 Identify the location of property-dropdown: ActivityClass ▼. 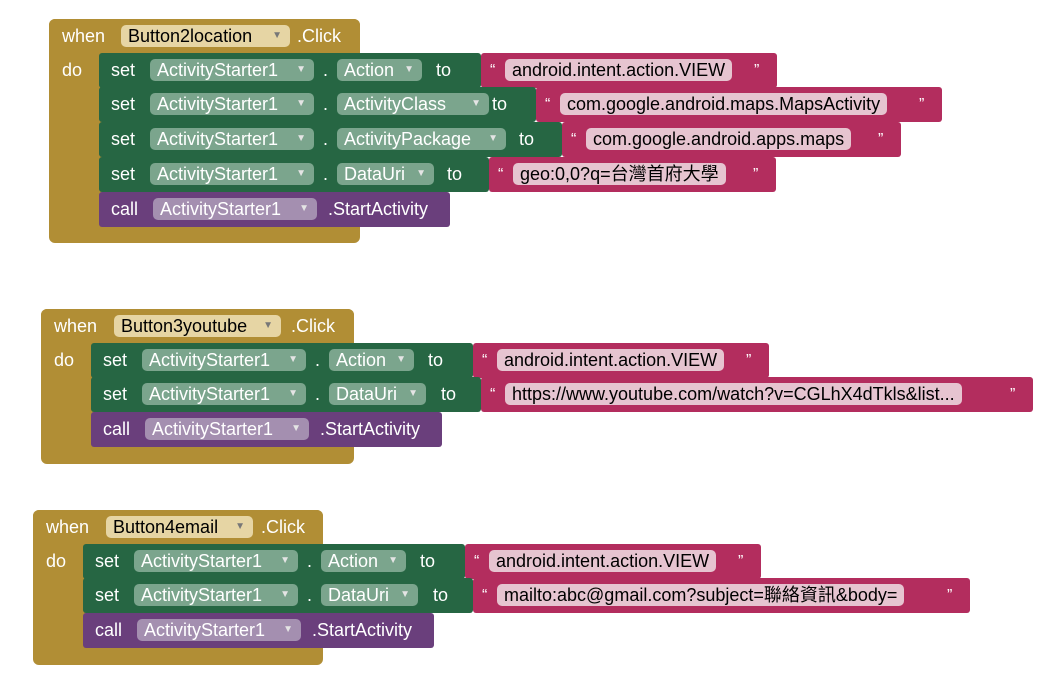
(413, 104).